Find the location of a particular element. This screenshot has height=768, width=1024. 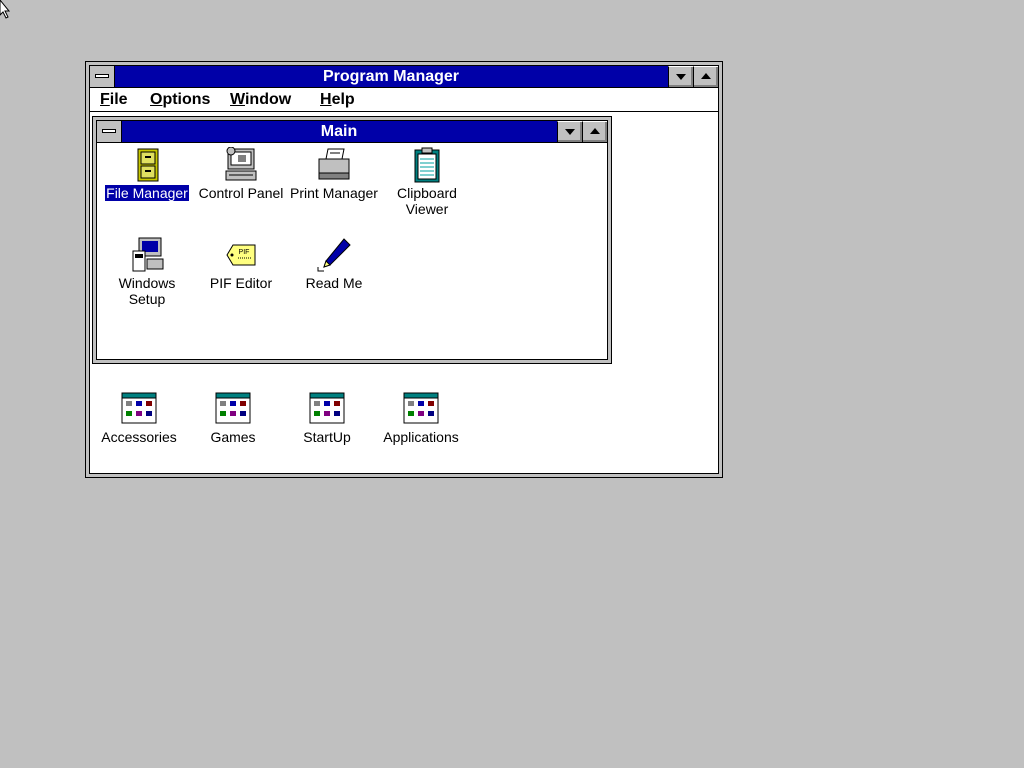

printer-icon is located at coordinates (334, 164).